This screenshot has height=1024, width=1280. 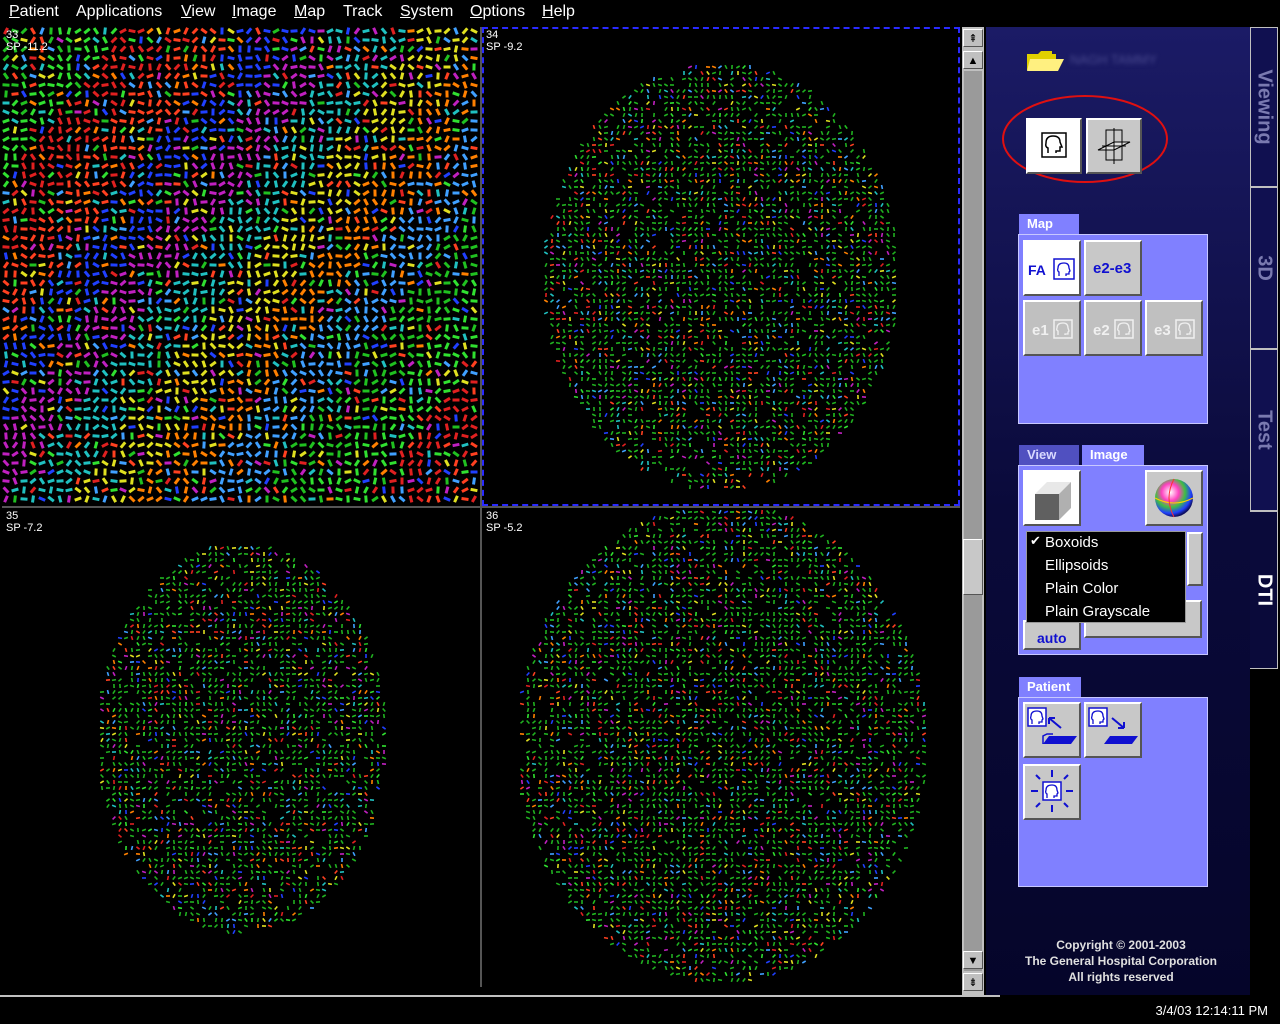 I want to click on menu-map: Map, so click(x=309, y=12).